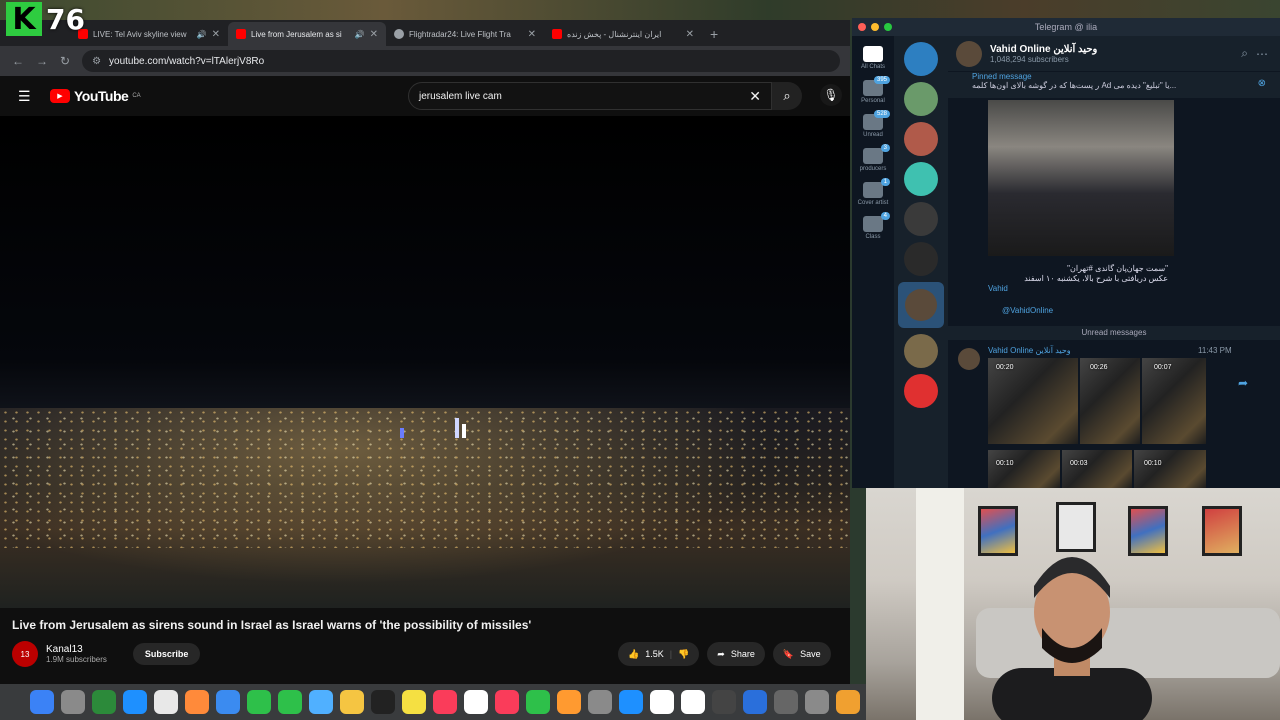  Describe the element at coordinates (831, 95) in the screenshot. I see `voice-search-button: 🎙` at that location.